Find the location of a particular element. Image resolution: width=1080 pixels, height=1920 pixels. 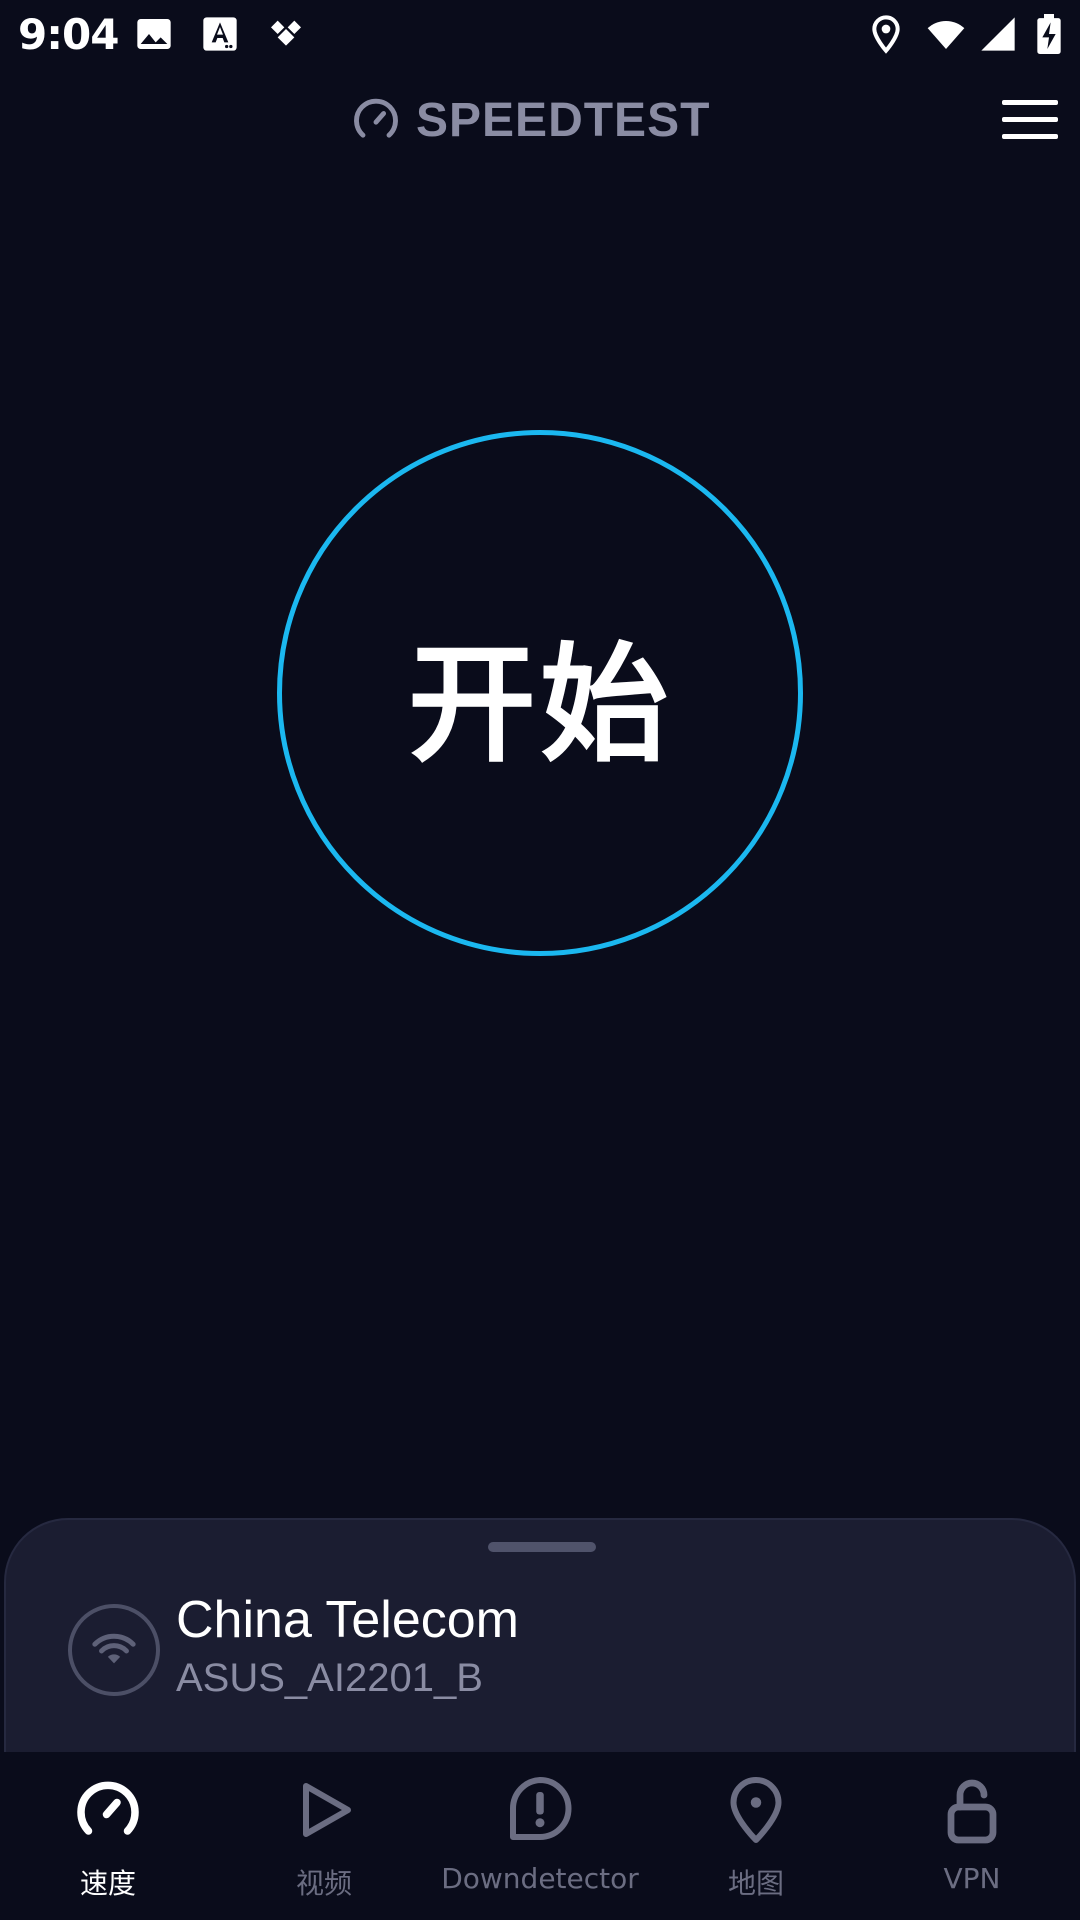

connection-sheet: China Telecom ASUS_AI2201_B is located at coordinates (540, 1648).